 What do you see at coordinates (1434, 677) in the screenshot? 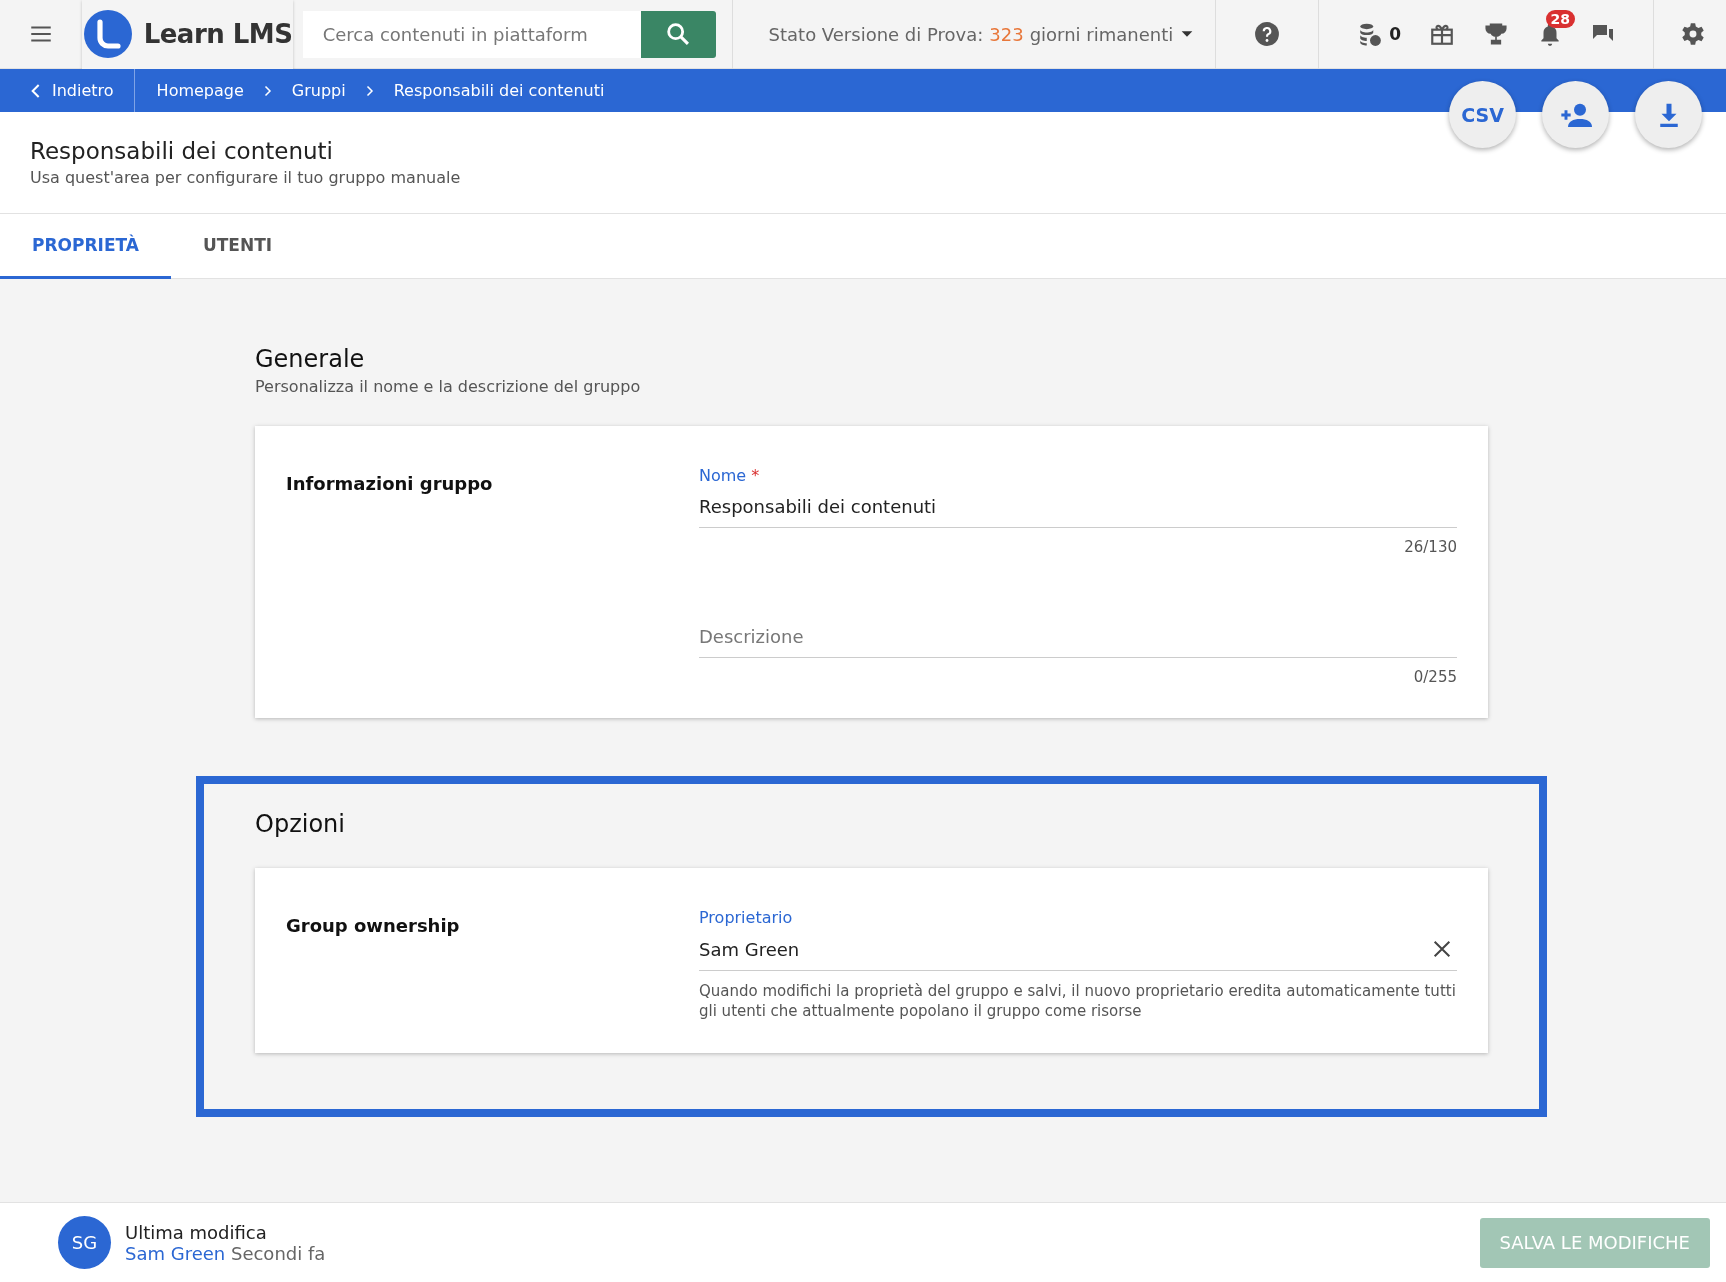
I see `character-counter: 0/255` at bounding box center [1434, 677].